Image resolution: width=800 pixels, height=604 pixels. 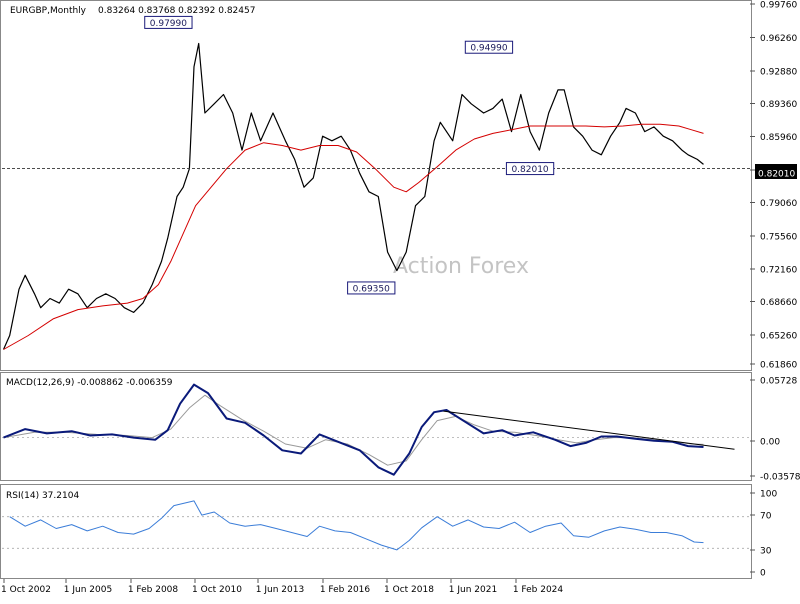 What do you see at coordinates (778, 39) in the screenshot?
I see `price-y-tick-label: 0.96260` at bounding box center [778, 39].